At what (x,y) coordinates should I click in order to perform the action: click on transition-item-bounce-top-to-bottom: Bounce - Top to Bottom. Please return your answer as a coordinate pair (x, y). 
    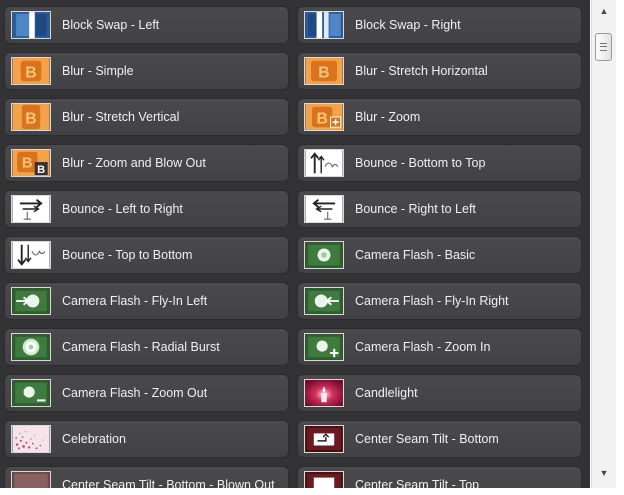
    Looking at the image, I should click on (146, 255).